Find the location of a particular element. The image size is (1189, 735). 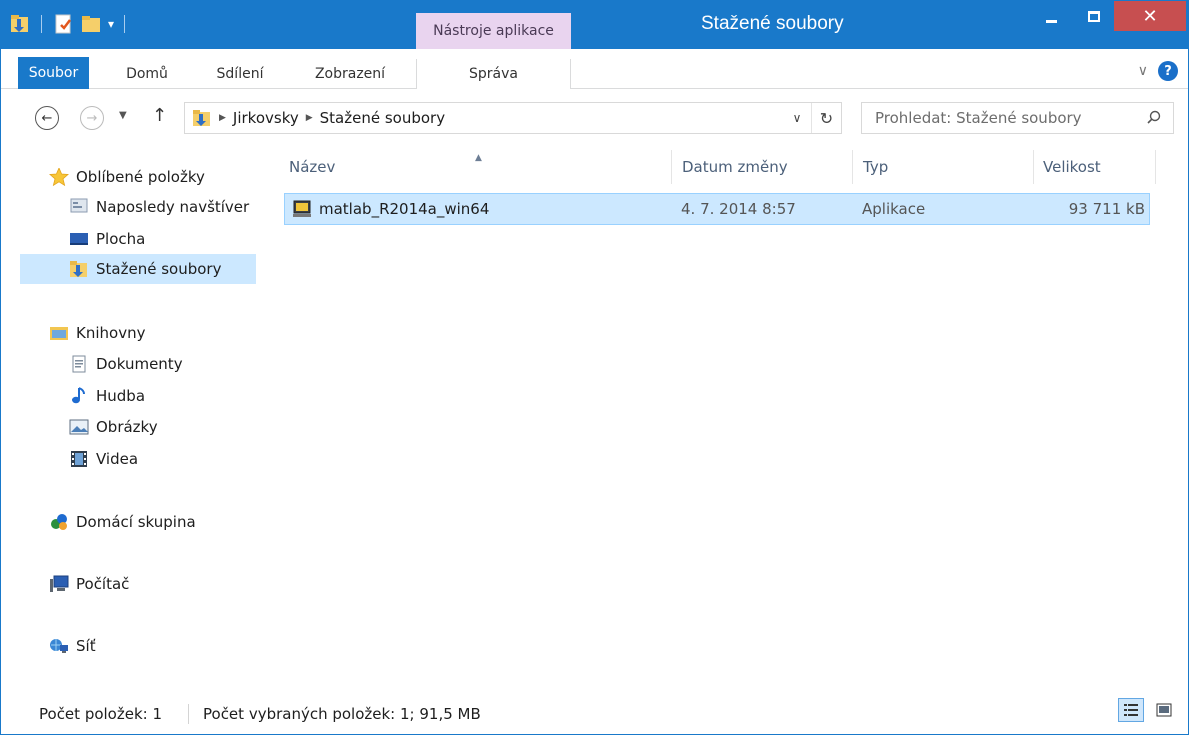

new-folder-icon is located at coordinates (91, 24).